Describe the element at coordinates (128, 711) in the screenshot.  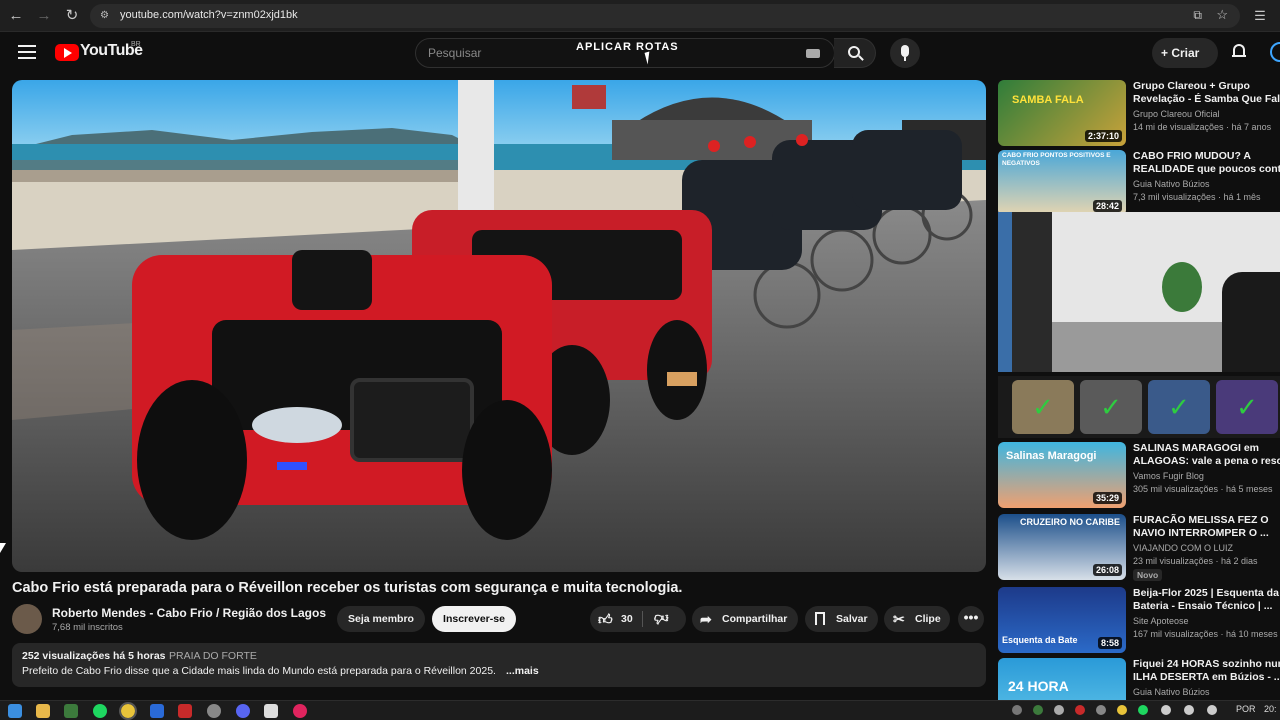
I see `chrome-icon` at that location.